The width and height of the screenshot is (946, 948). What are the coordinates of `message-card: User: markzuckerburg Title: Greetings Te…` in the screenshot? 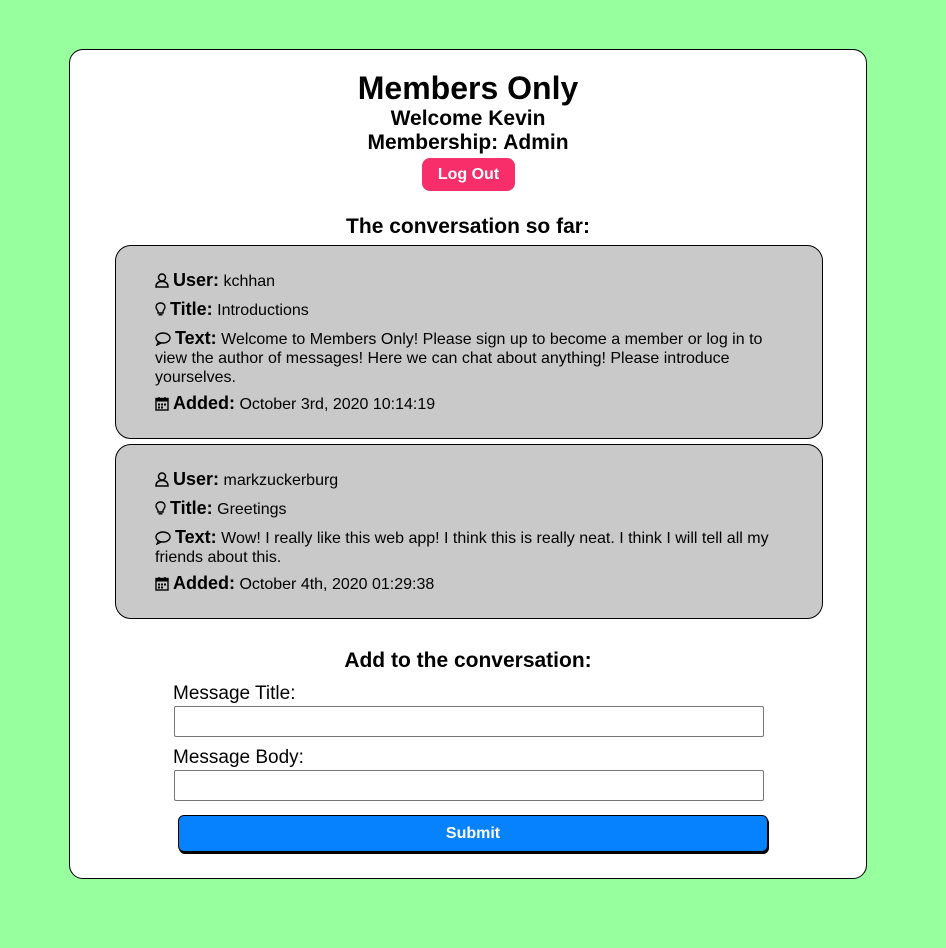 It's located at (469, 531).